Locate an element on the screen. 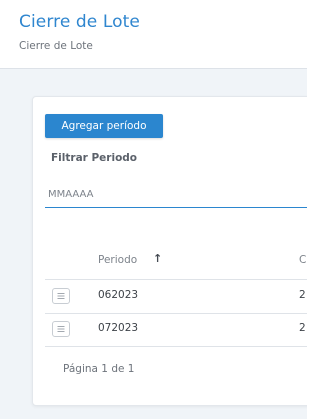 This screenshot has height=419, width=320. add-period-button: Agregar período is located at coordinates (104, 126).